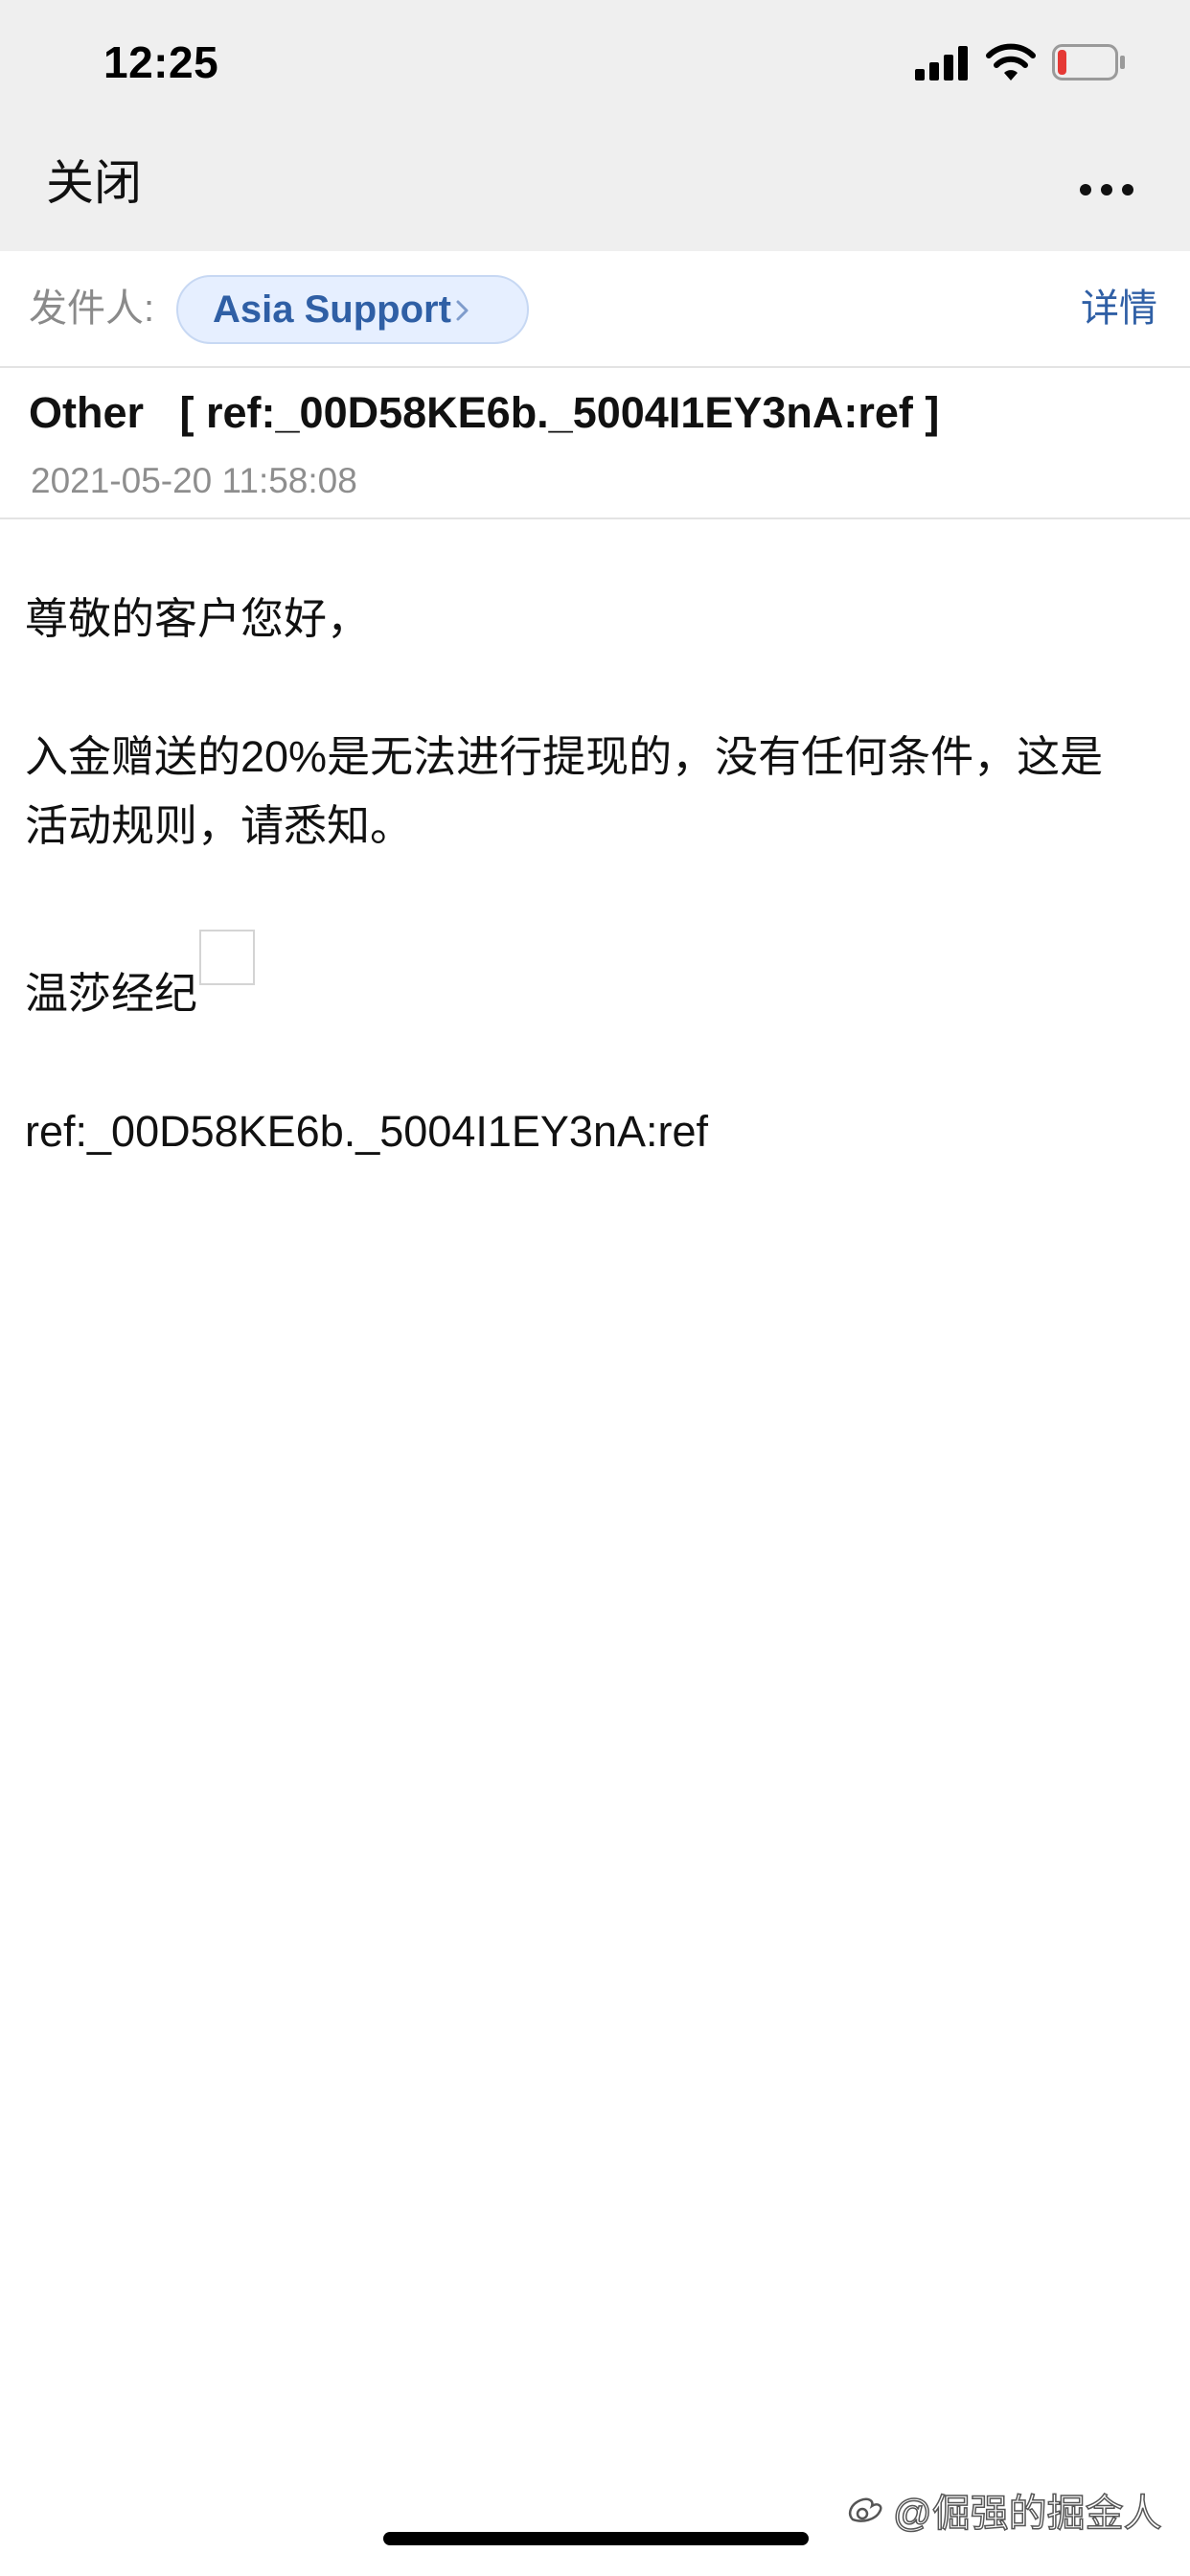 The image size is (1190, 2576). Describe the element at coordinates (332, 309) in the screenshot. I see `sender-name: Asia Support` at that location.